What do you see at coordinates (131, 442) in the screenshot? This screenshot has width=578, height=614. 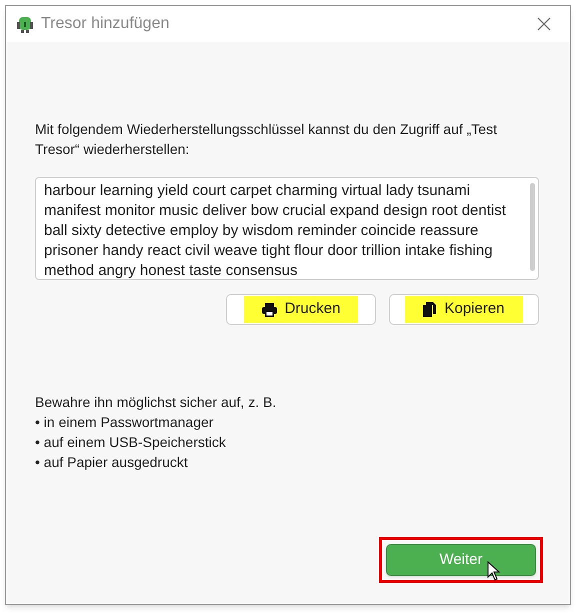 I see `advice-list-item: • auf einem USB-Speicherstick` at bounding box center [131, 442].